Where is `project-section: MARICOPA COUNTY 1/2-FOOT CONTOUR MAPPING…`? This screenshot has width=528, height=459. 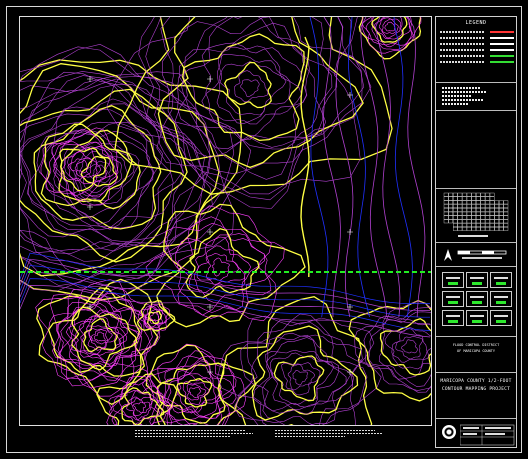 project-section: MARICOPA COUNTY 1/2-FOOT CONTOUR MAPPING… is located at coordinates (476, 396).